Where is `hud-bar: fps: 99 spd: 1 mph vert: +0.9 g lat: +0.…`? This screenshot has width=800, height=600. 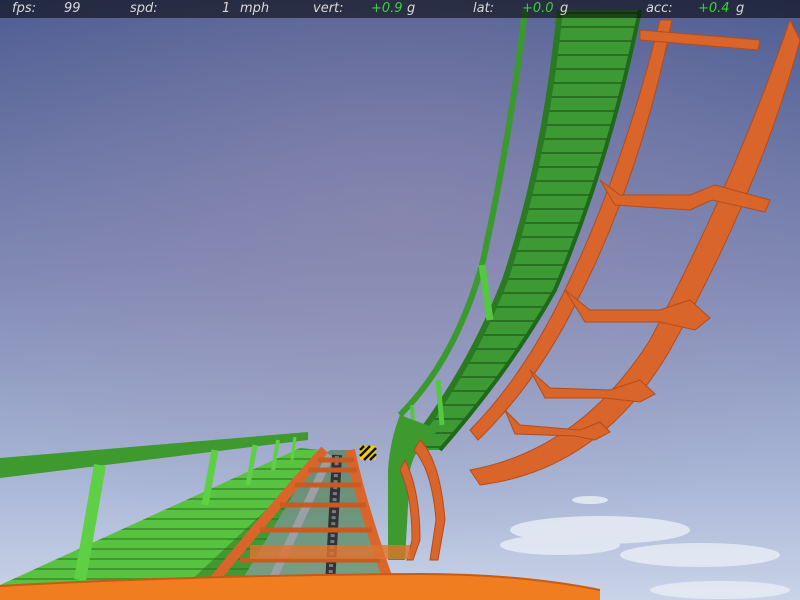 hud-bar: fps: 99 spd: 1 mph vert: +0.9 g lat: +0.… is located at coordinates (400, 9).